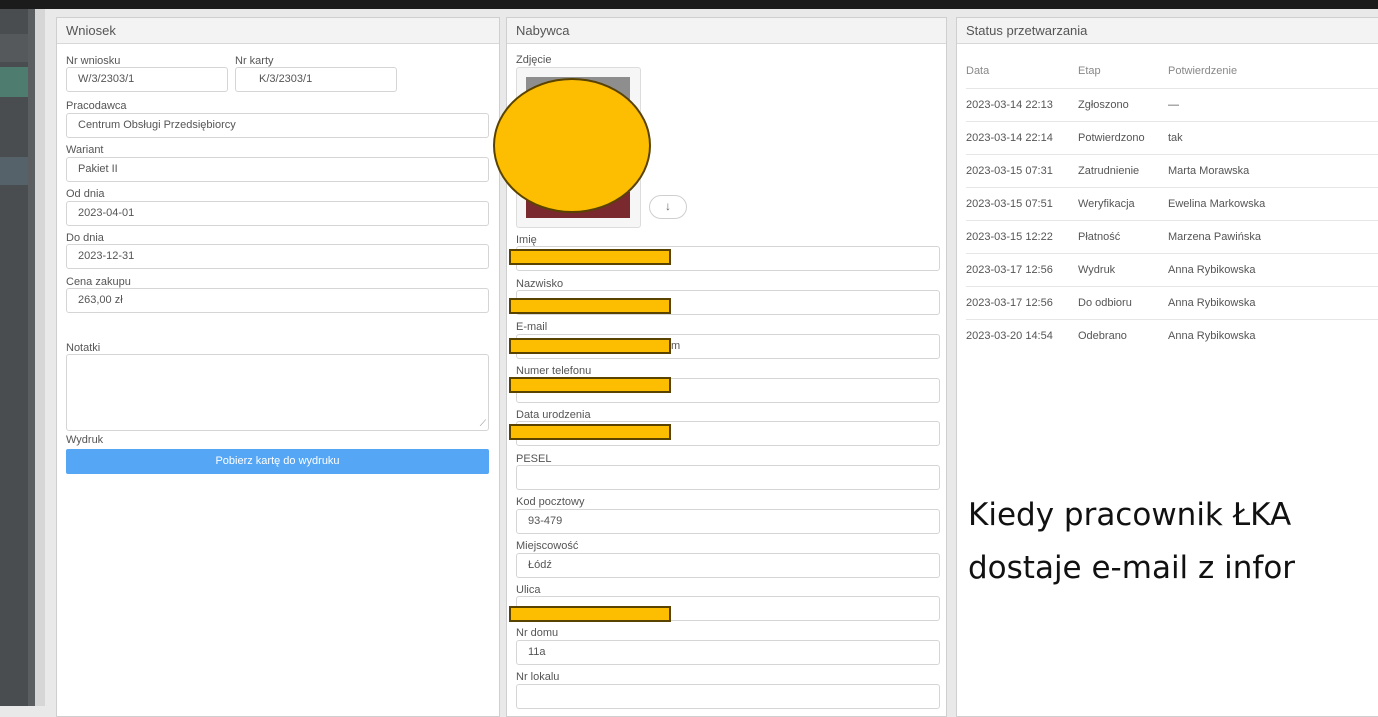 The width and height of the screenshot is (1378, 717). Describe the element at coordinates (278, 31) in the screenshot. I see `wniosek-title: Wniosek` at that location.